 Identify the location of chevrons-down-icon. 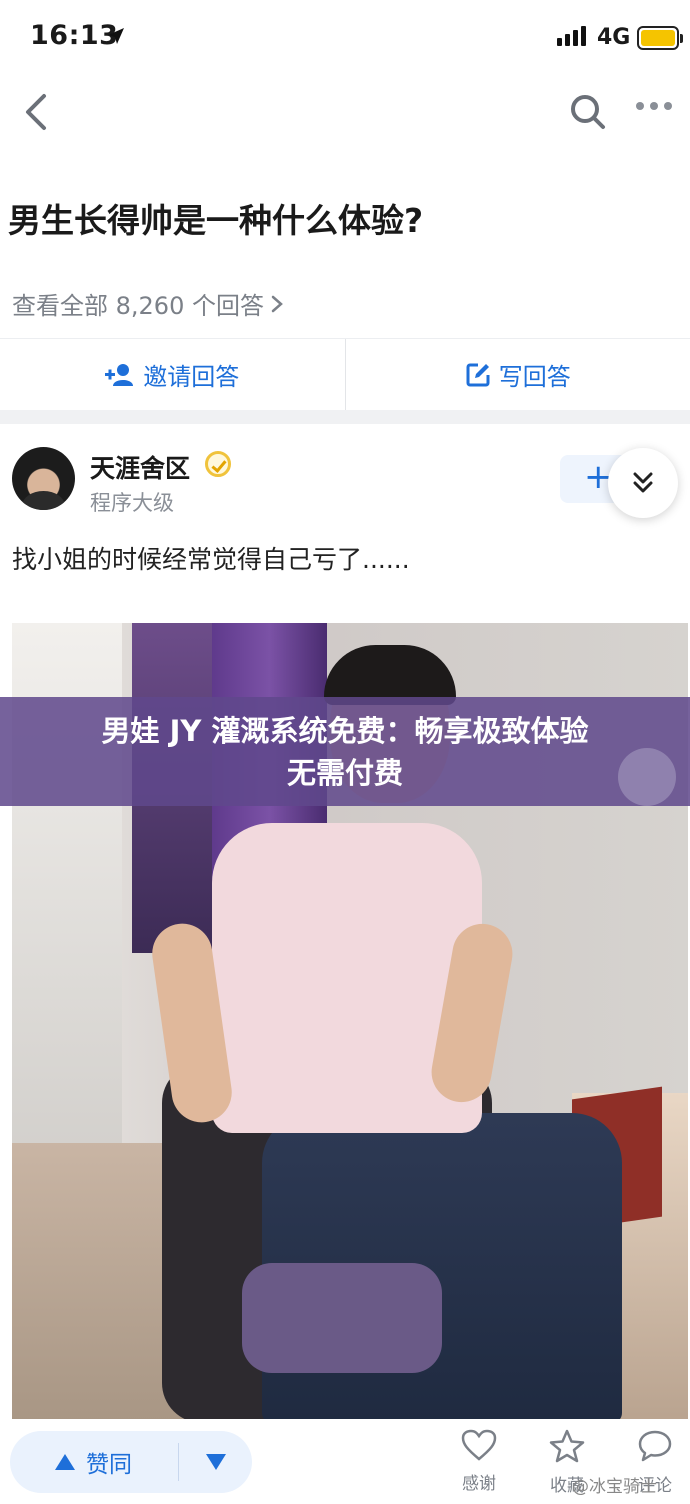
(643, 482).